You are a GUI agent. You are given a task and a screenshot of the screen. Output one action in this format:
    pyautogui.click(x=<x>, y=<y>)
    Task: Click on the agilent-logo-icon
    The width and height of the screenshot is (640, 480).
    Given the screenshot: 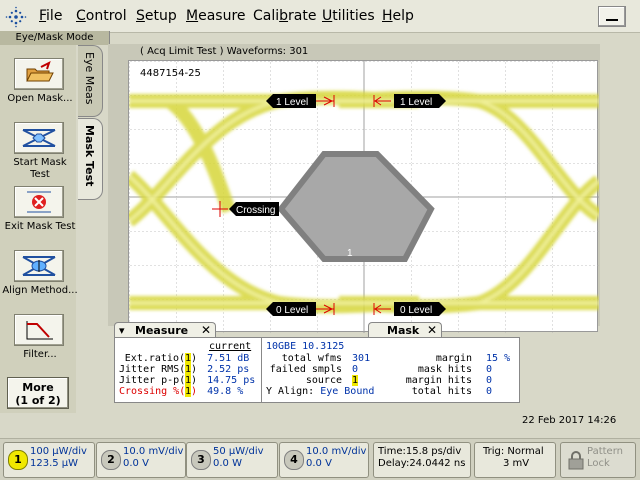 What is the action you would take?
    pyautogui.click(x=16, y=17)
    